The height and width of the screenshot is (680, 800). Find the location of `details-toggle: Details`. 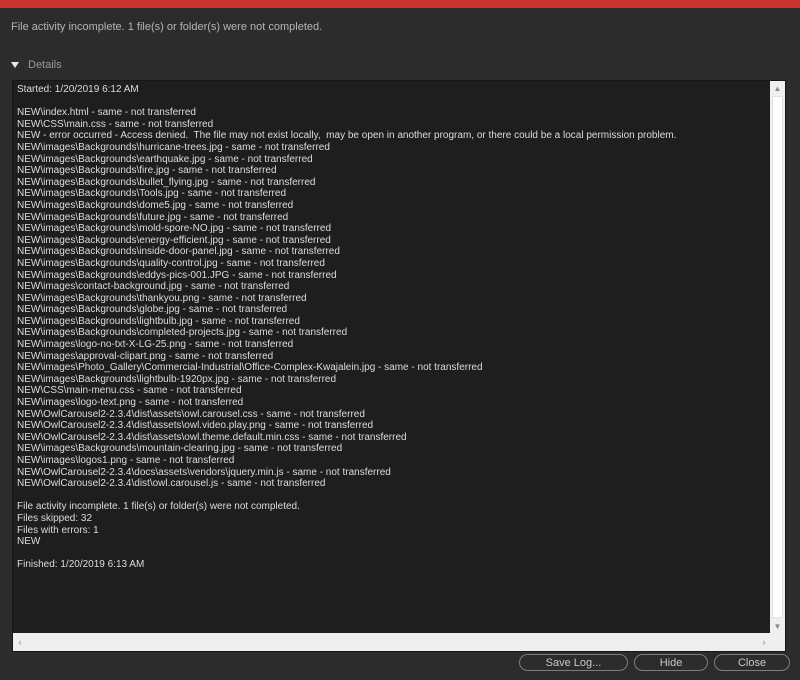

details-toggle: Details is located at coordinates (36, 65).